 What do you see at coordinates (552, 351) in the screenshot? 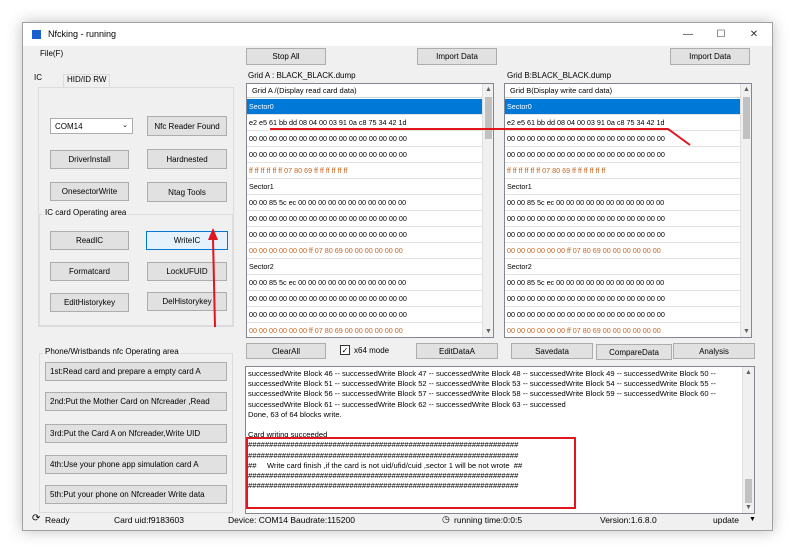
I see `save-data-button: Savedata` at bounding box center [552, 351].